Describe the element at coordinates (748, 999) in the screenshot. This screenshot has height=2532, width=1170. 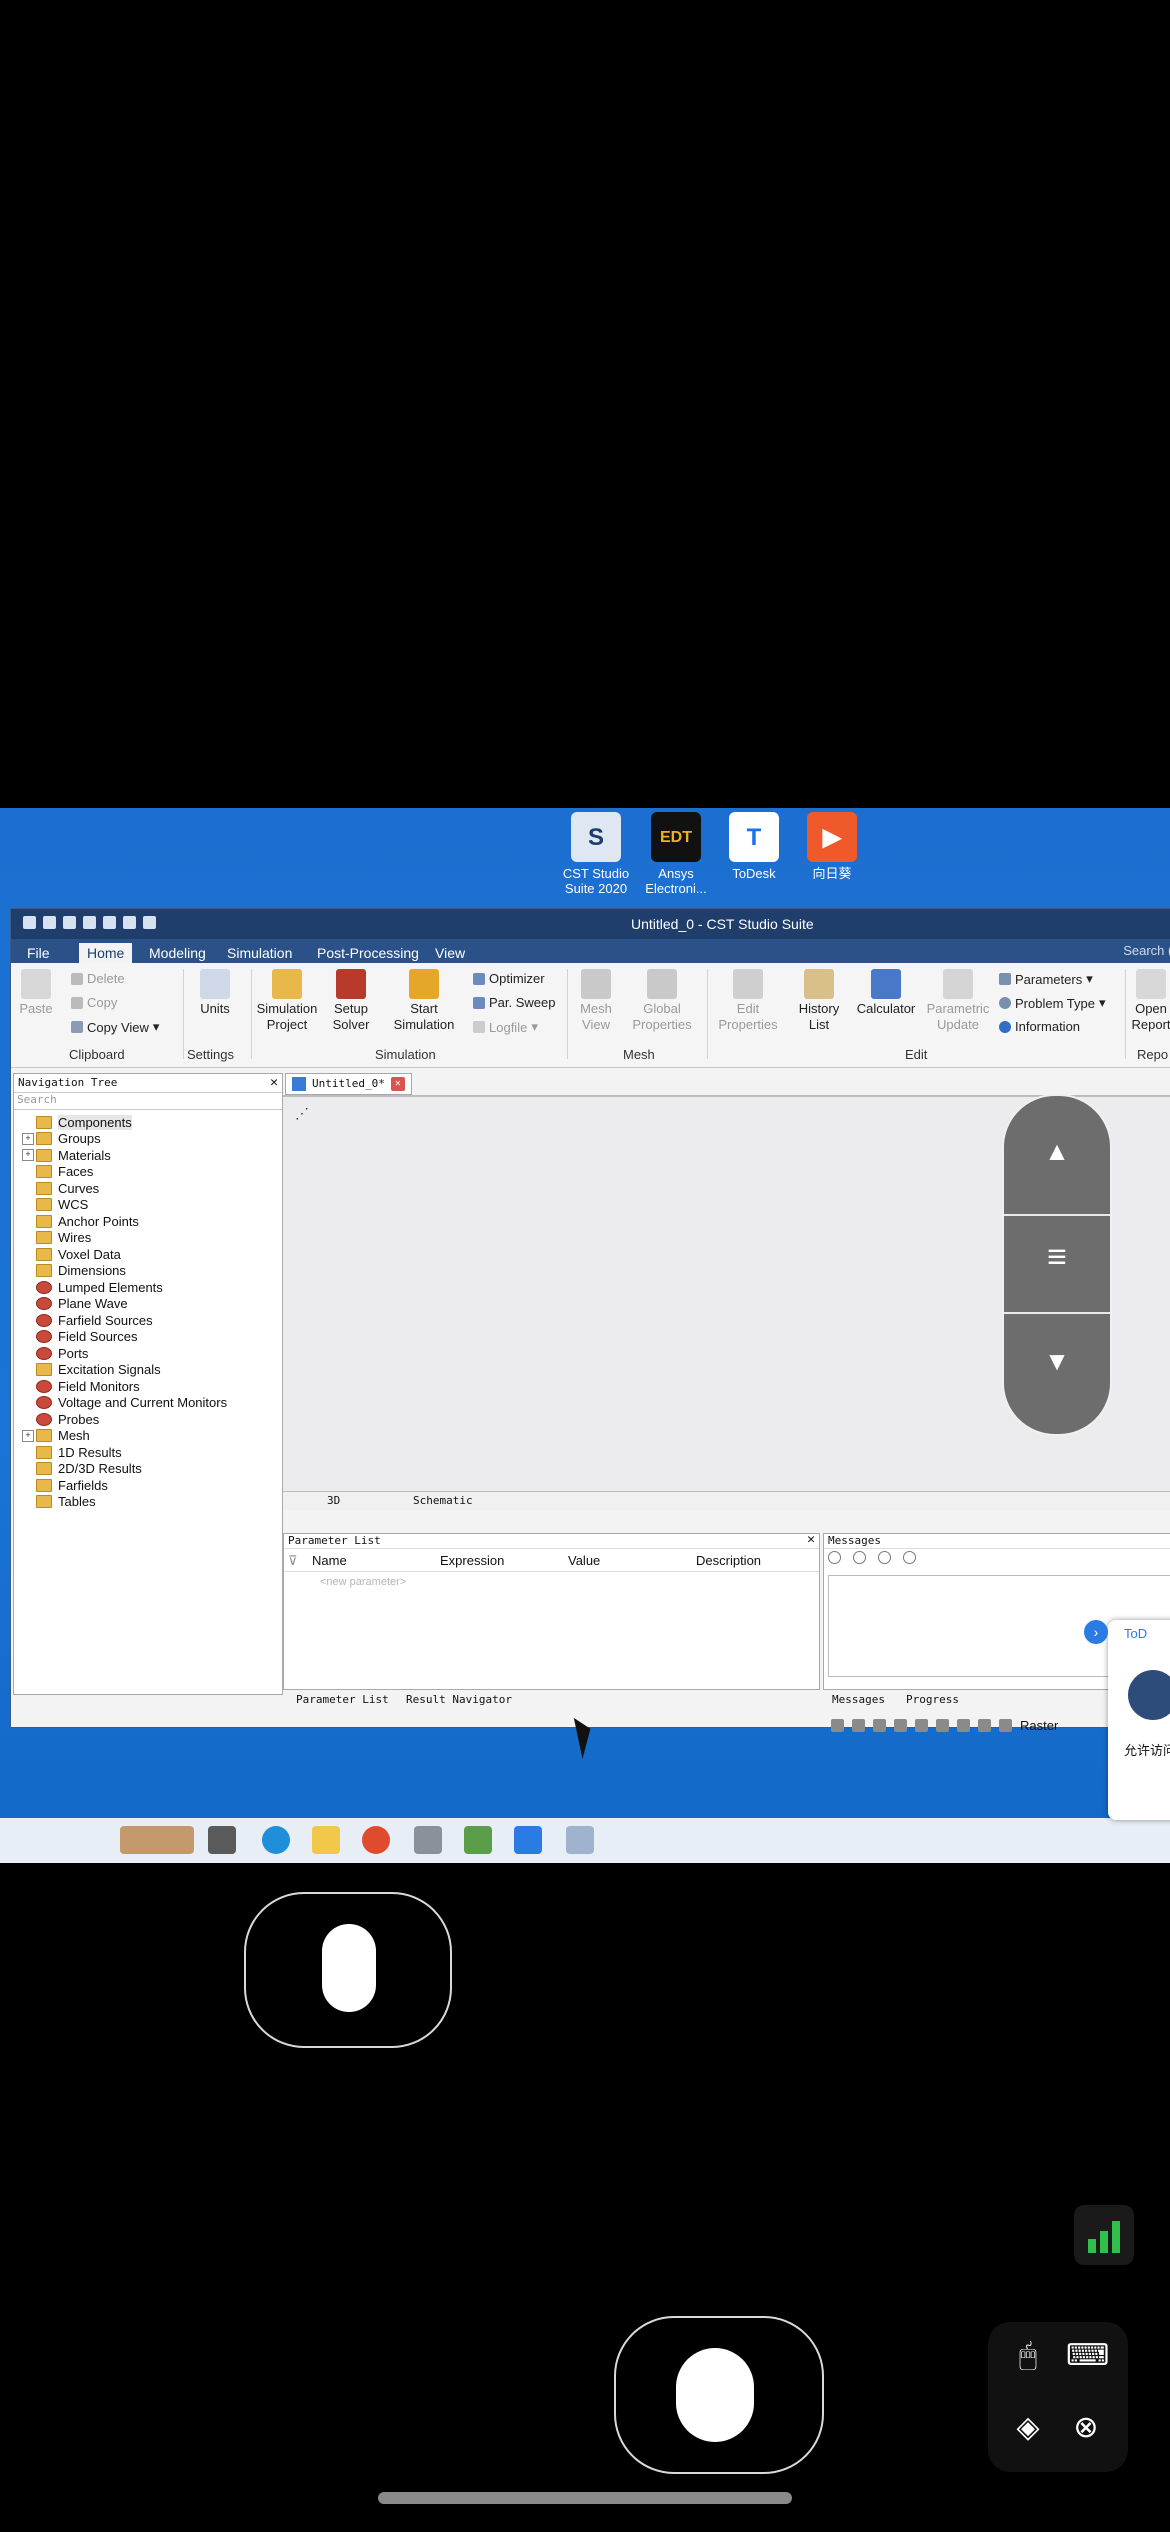
I see `edit-properties-button: Edit Properties` at that location.